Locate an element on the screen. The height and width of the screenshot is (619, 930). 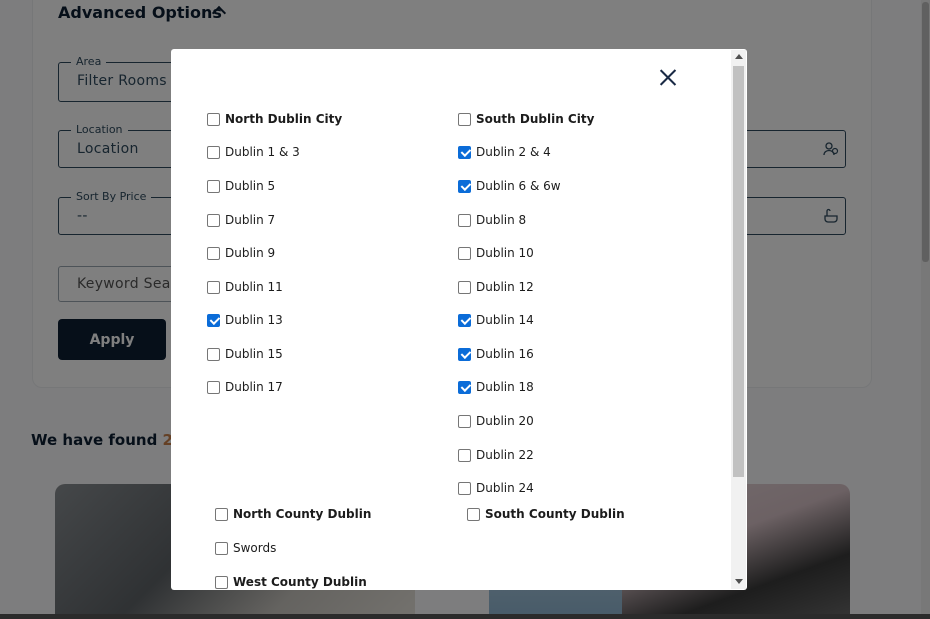
area-option-right-6: Dublin 14 is located at coordinates (496, 320).